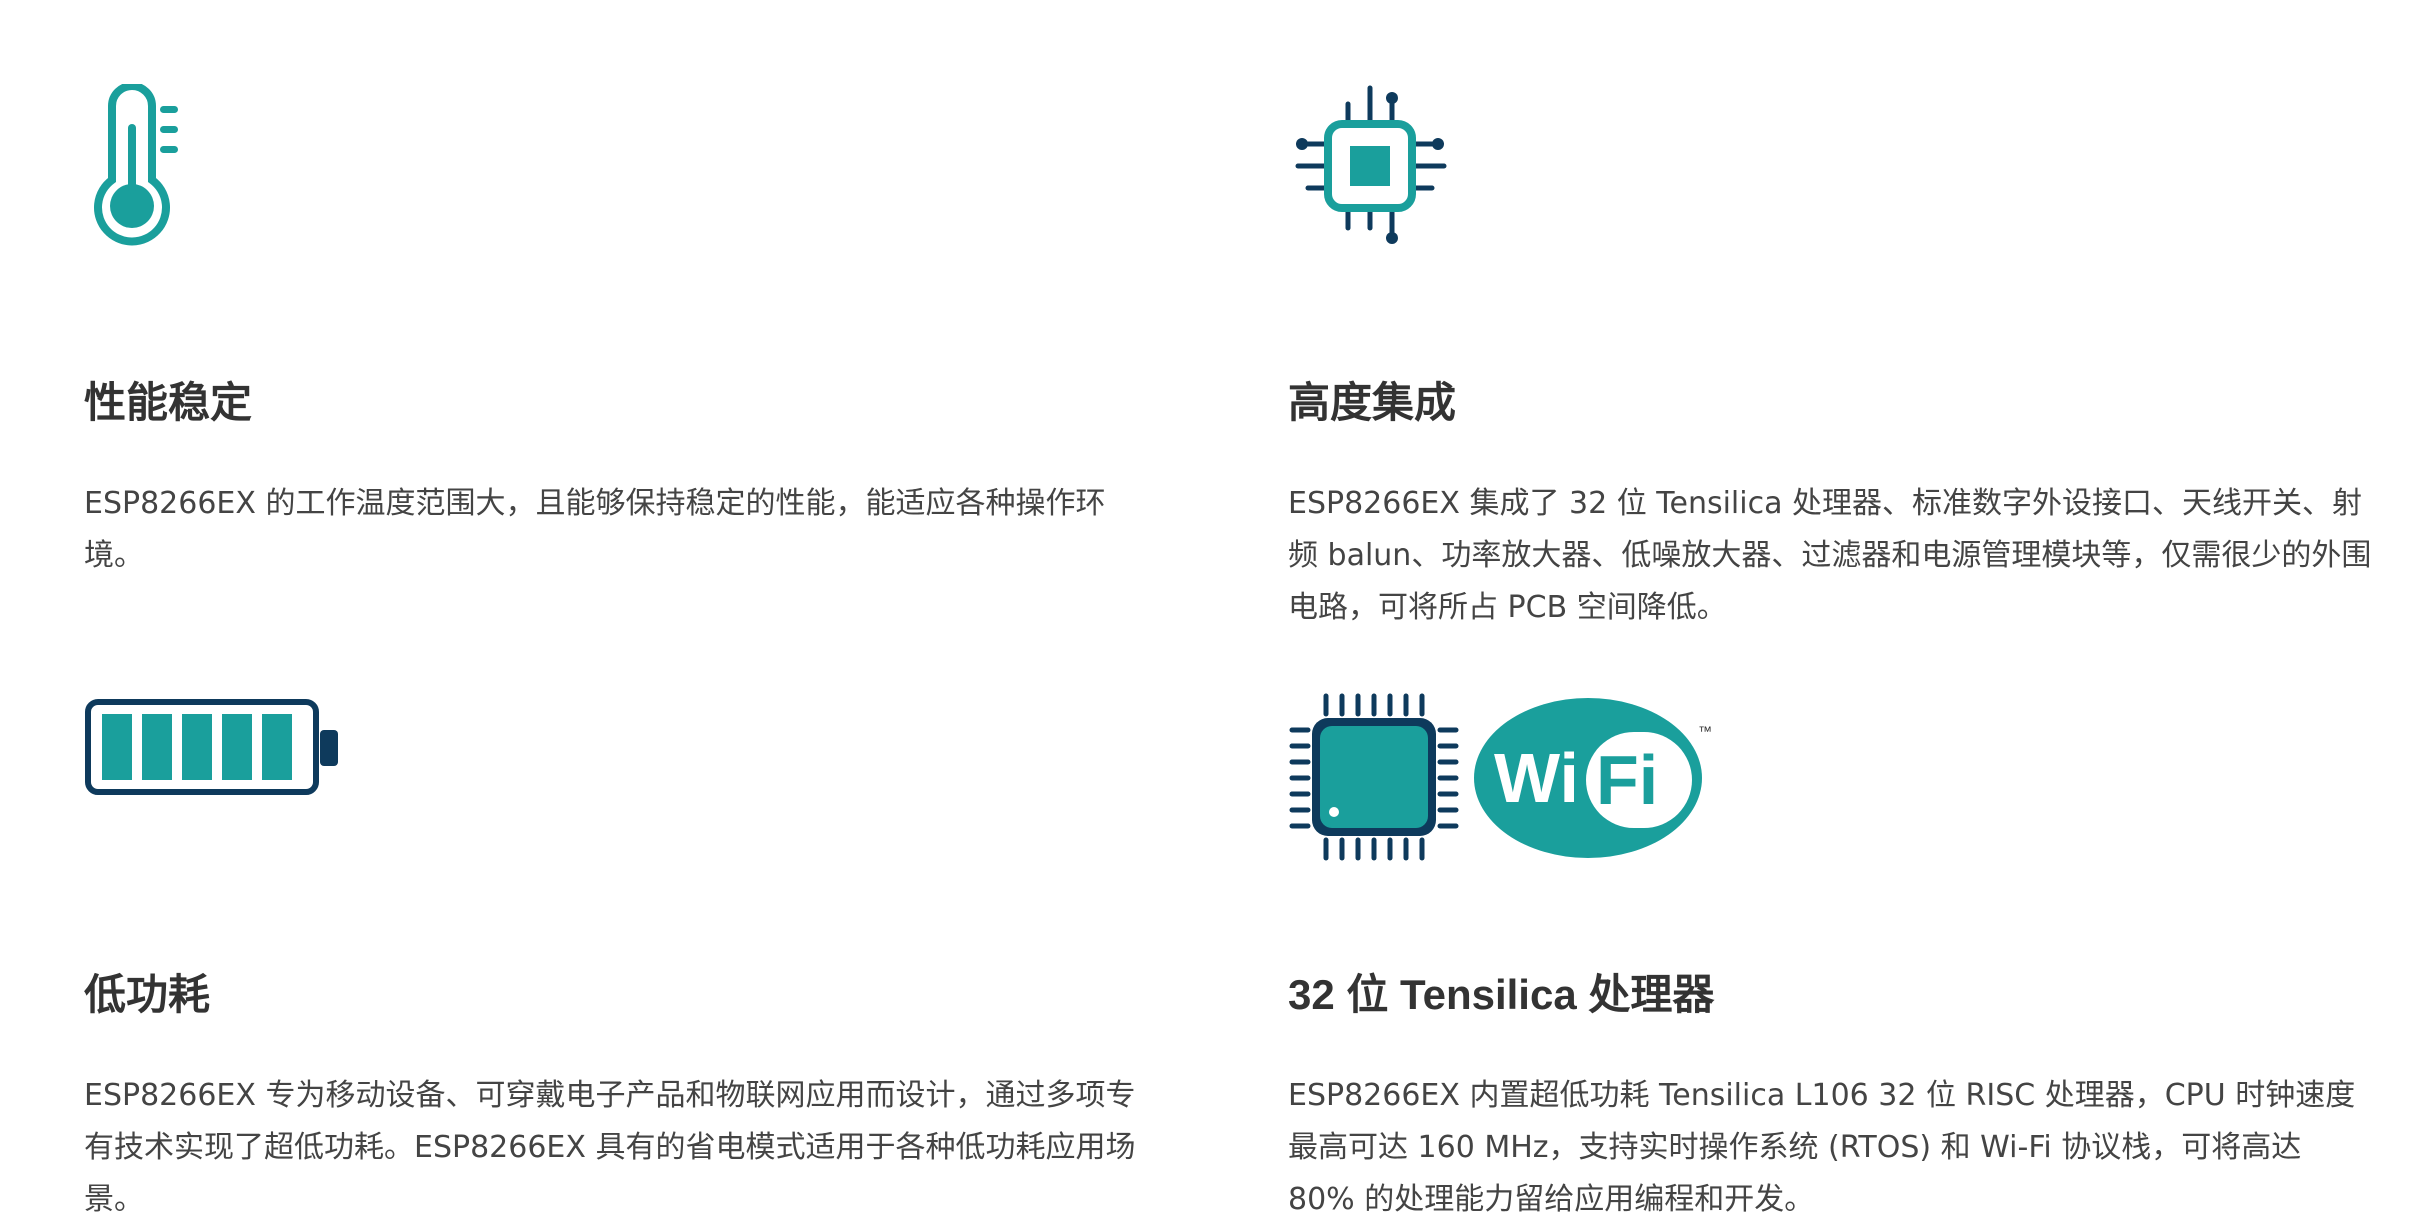  Describe the element at coordinates (1828, 777) in the screenshot. I see `processor-wifi-icon: Wi Fi ™` at that location.